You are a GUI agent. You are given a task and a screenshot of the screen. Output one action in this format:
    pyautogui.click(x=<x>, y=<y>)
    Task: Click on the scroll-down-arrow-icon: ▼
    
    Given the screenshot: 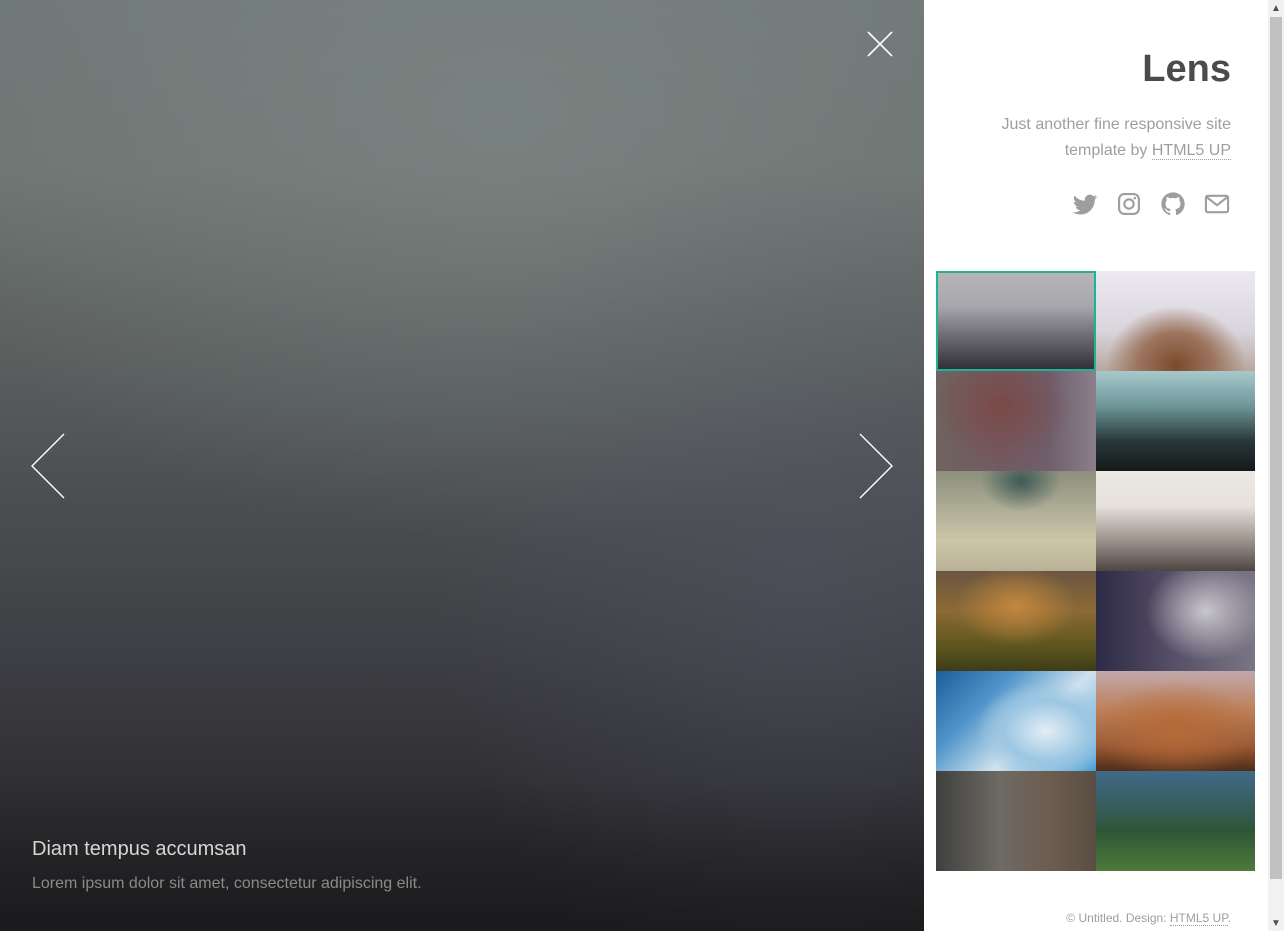 What is the action you would take?
    pyautogui.click(x=1276, y=923)
    